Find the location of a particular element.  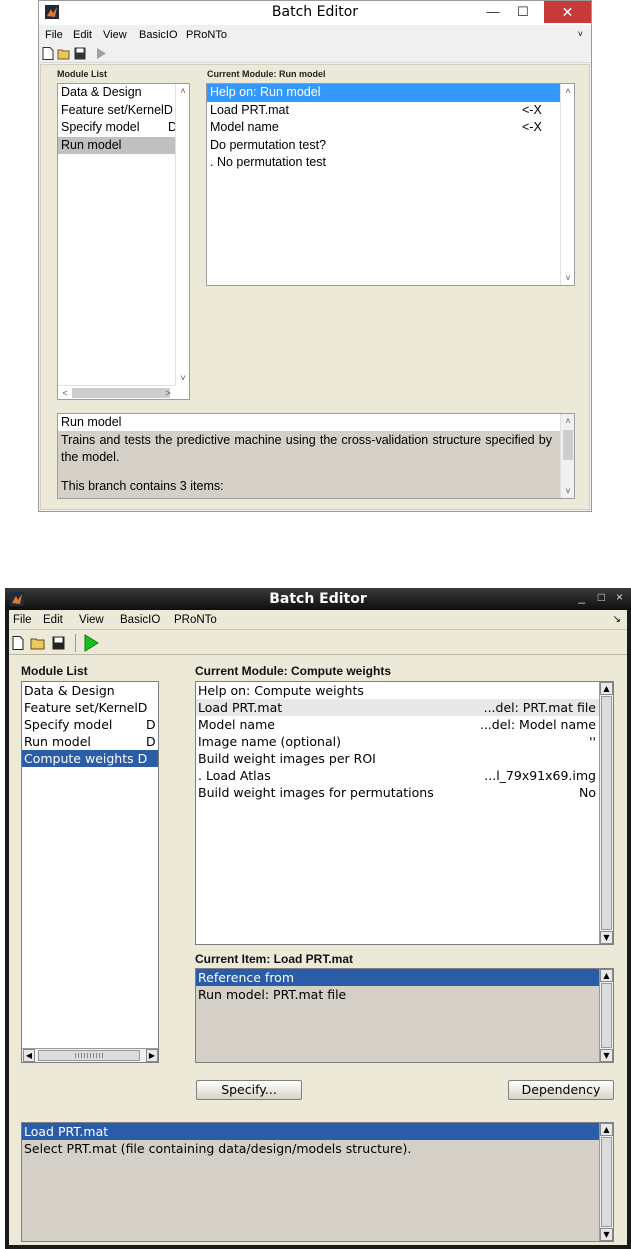

item-load-atlas: . Load Atlas ...l_79x91x69.img is located at coordinates (397, 775).